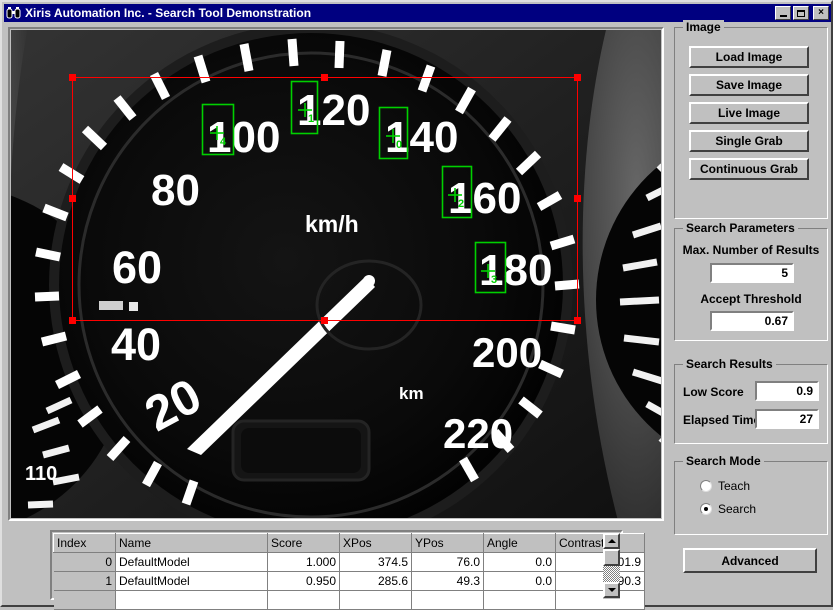  I want to click on single-grab-button: Single Grab, so click(749, 141).